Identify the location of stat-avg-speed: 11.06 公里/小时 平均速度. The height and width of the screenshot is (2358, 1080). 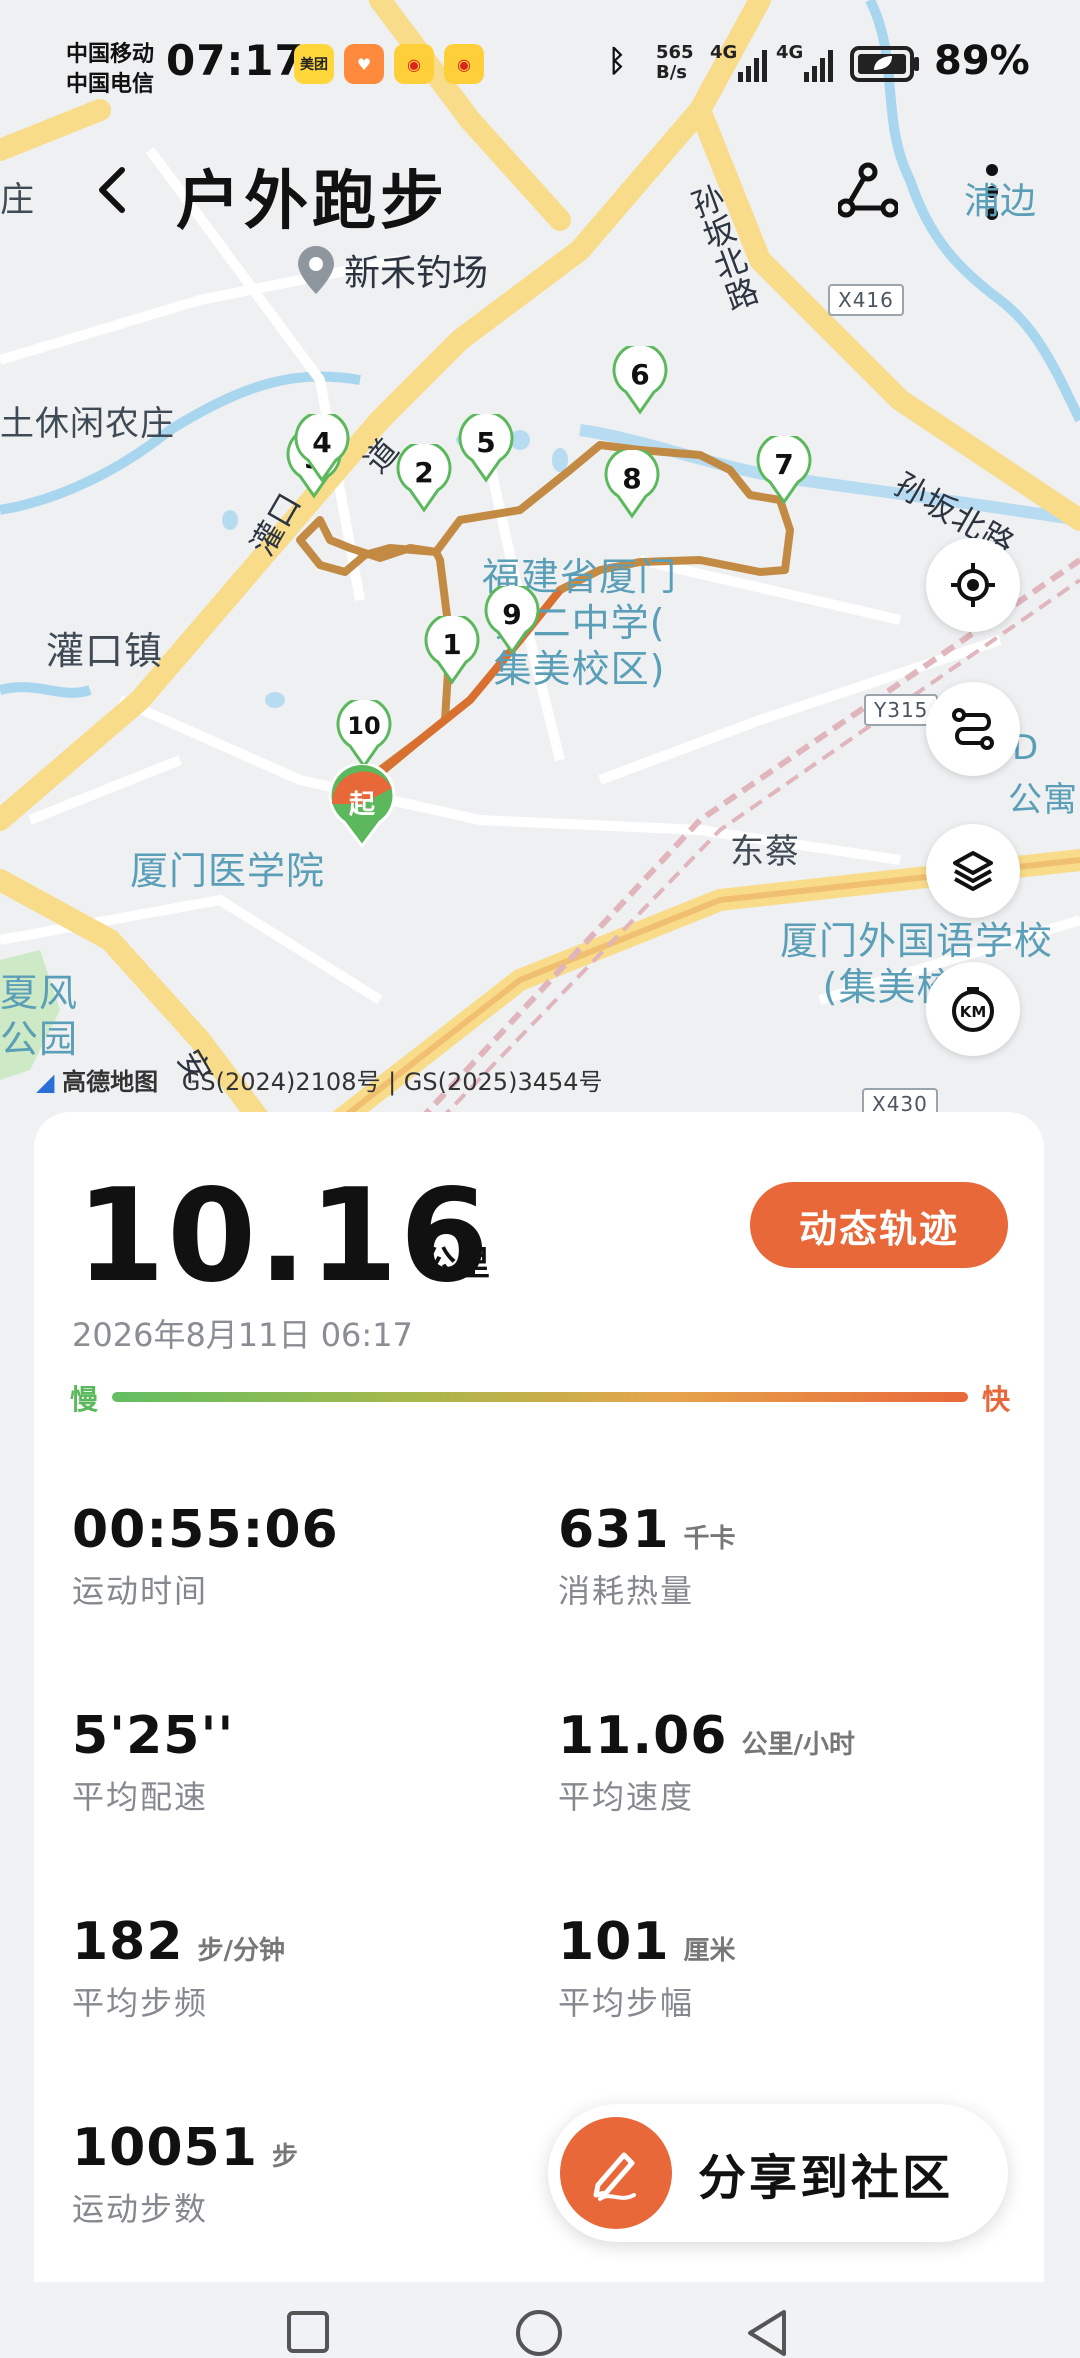
(706, 1762).